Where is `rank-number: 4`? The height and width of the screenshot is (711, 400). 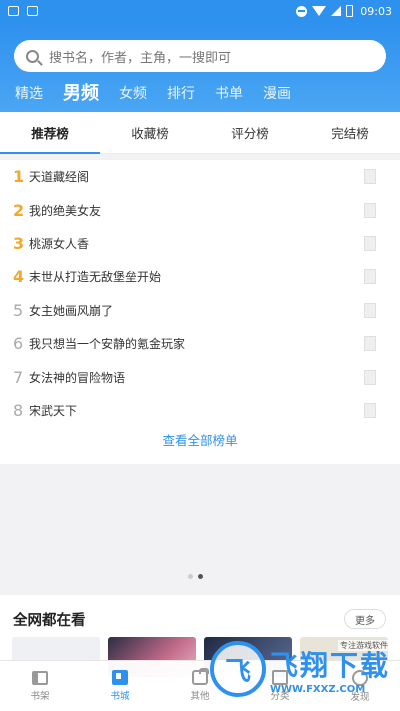
rank-number: 4 is located at coordinates (19, 277).